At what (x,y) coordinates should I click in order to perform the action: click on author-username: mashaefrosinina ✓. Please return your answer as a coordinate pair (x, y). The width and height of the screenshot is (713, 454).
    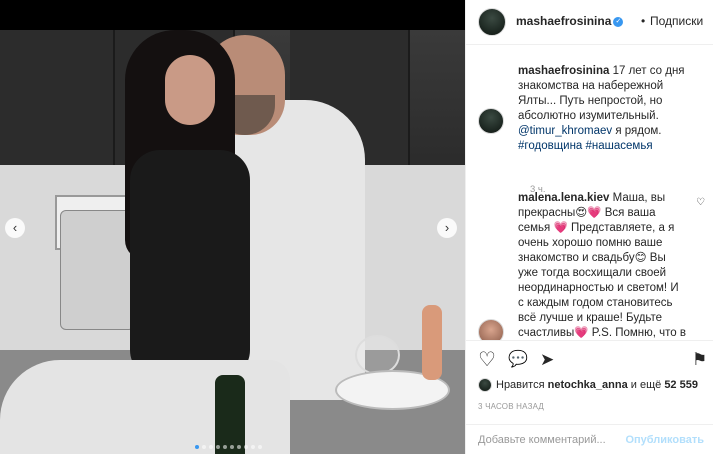
    Looking at the image, I should click on (570, 21).